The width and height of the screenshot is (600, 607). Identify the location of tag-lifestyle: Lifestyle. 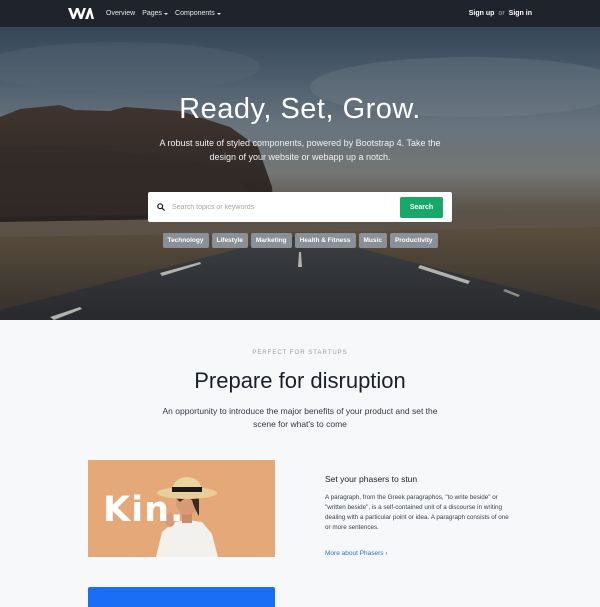
(229, 240).